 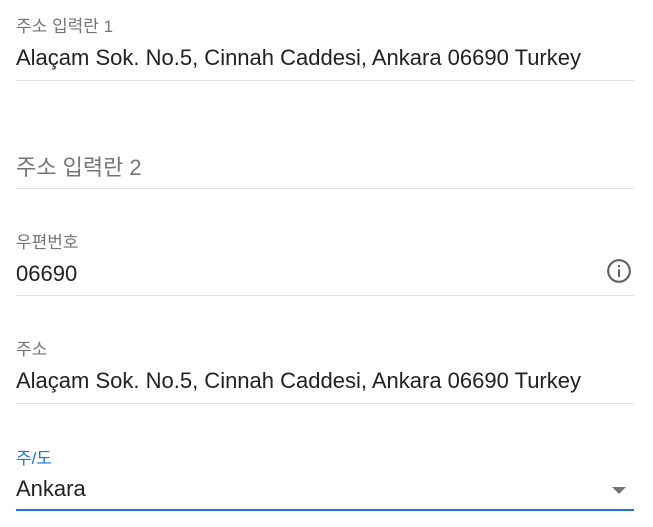 What do you see at coordinates (619, 271) in the screenshot?
I see `info-icon` at bounding box center [619, 271].